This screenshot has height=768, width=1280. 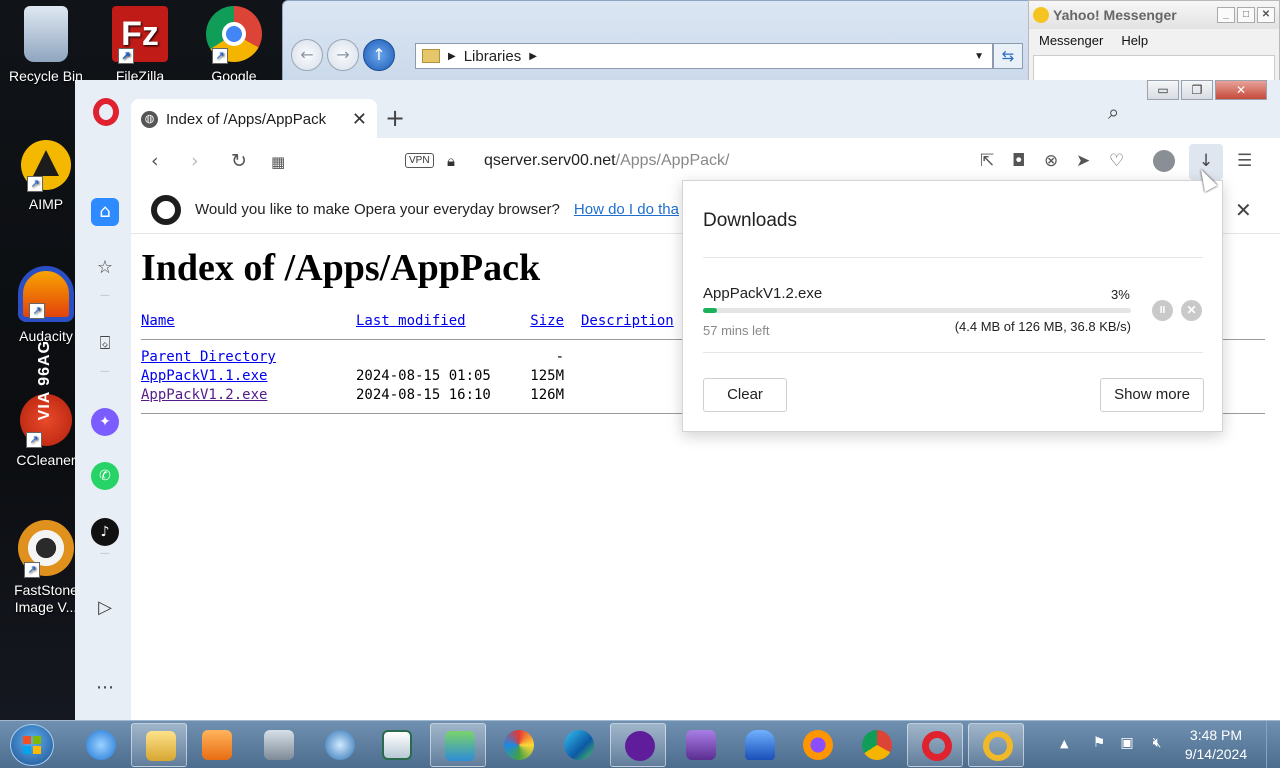 What do you see at coordinates (606, 161) in the screenshot?
I see `url-field: qserver.serv00.net/Apps/AppPack/` at bounding box center [606, 161].